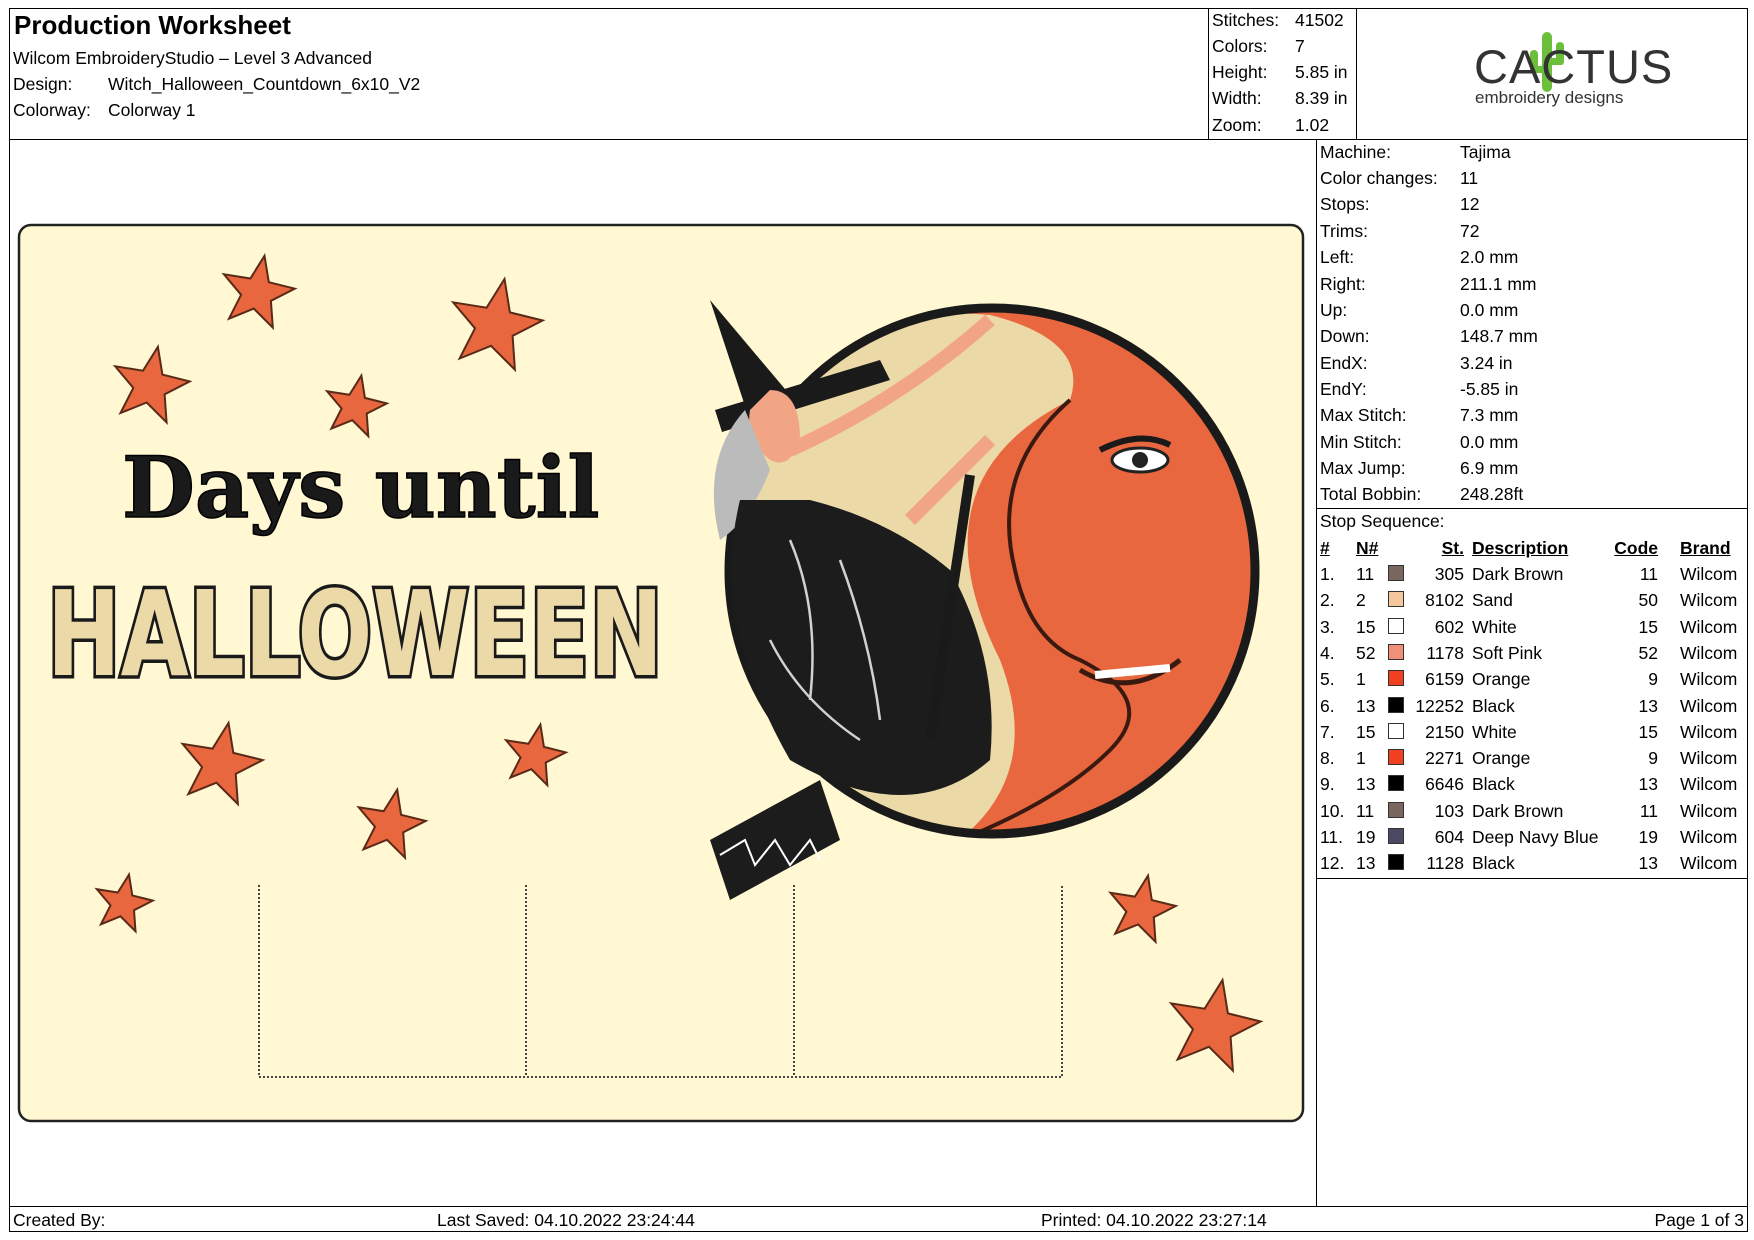 The height and width of the screenshot is (1240, 1754). I want to click on row-index: 8., so click(1327, 758).